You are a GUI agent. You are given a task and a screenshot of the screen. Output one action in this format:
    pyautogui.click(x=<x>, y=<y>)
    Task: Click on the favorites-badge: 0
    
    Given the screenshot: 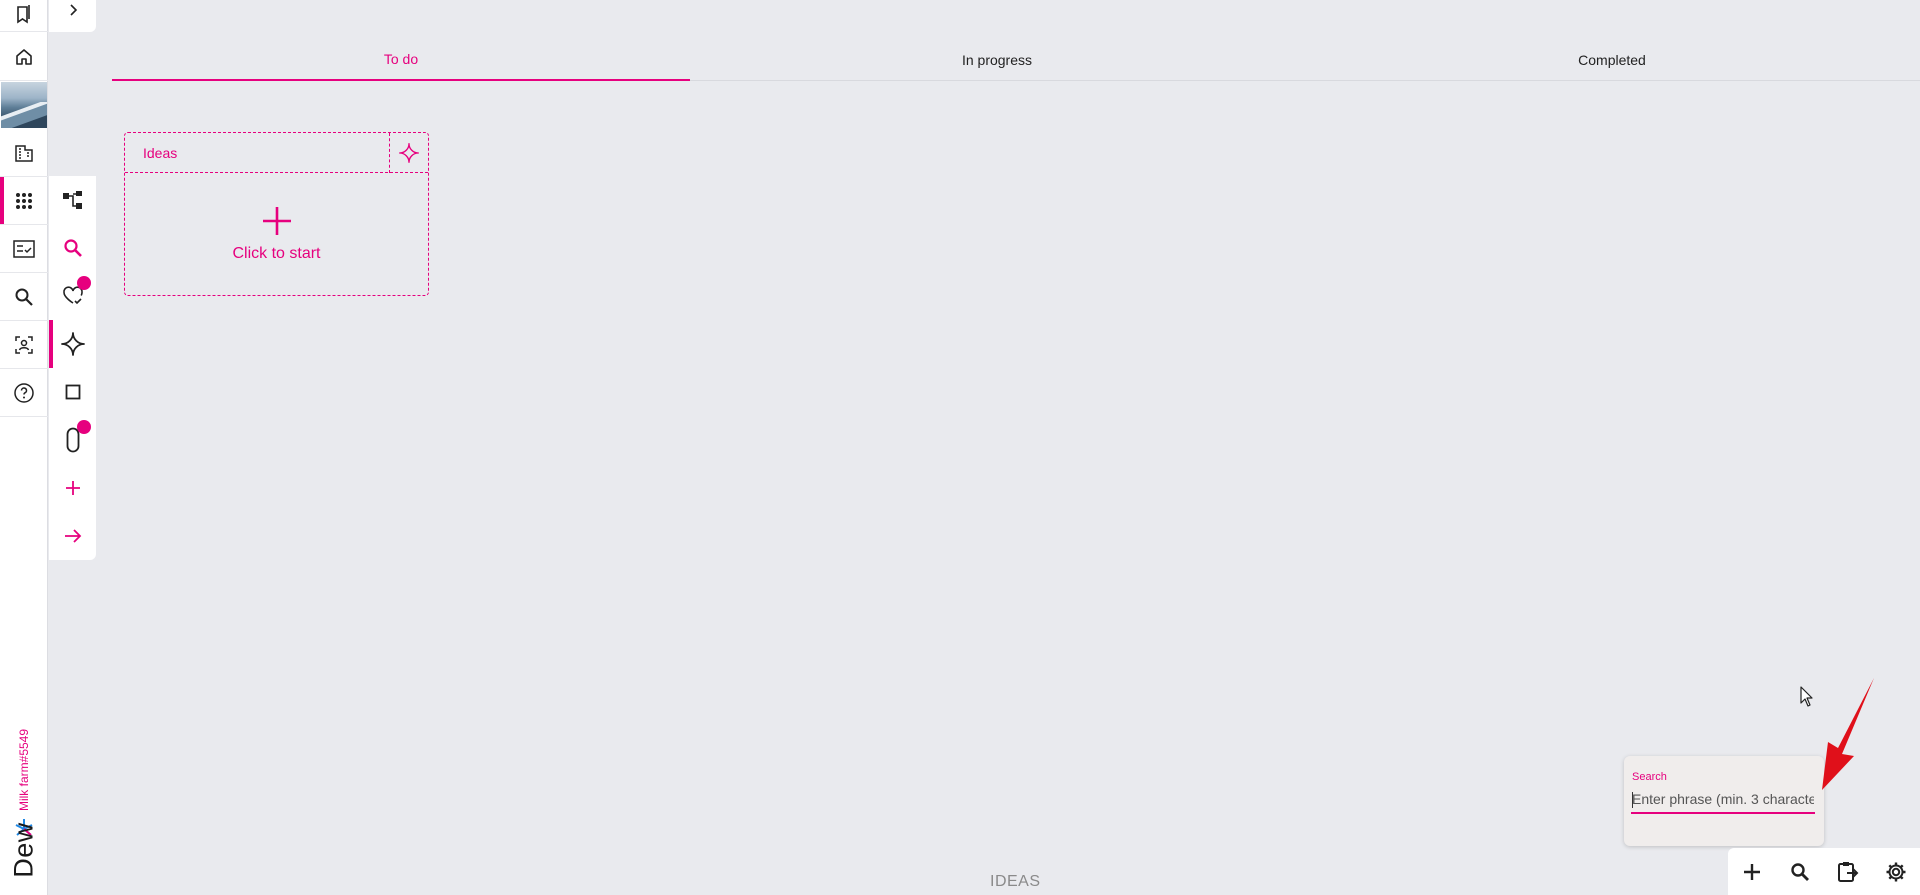 What is the action you would take?
    pyautogui.click(x=84, y=283)
    